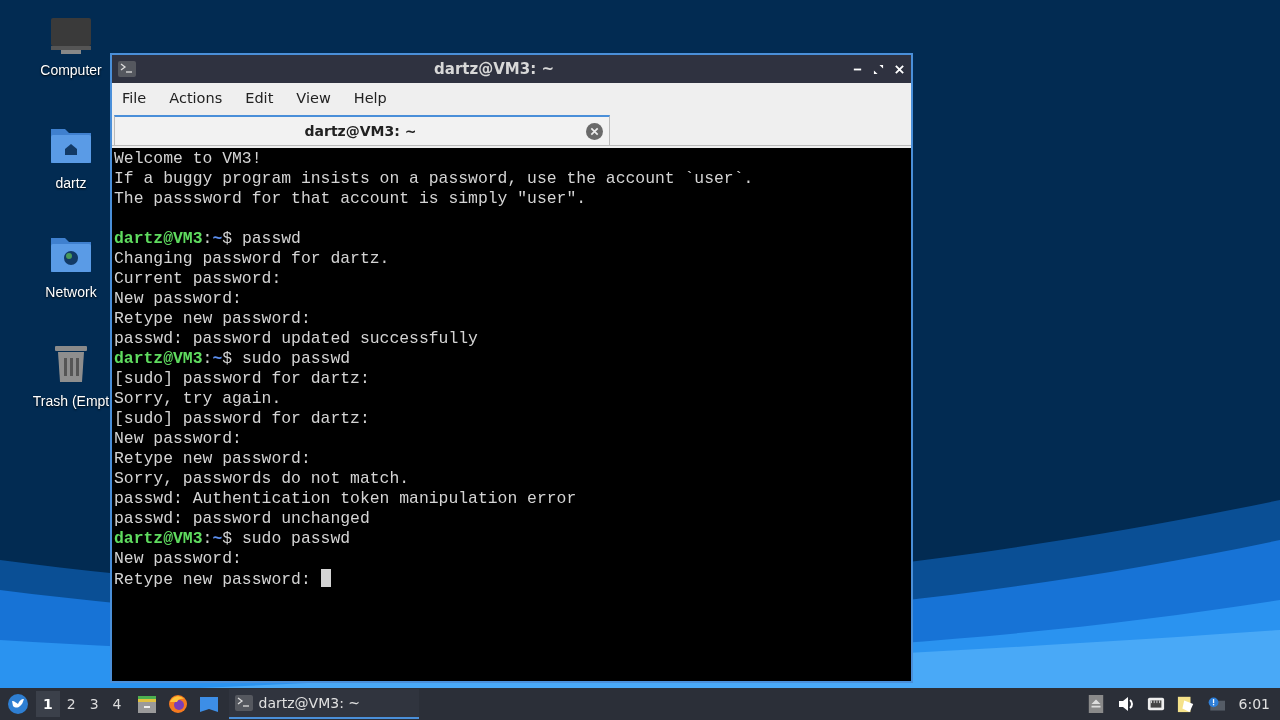  I want to click on menu-item: Edit, so click(259, 98).